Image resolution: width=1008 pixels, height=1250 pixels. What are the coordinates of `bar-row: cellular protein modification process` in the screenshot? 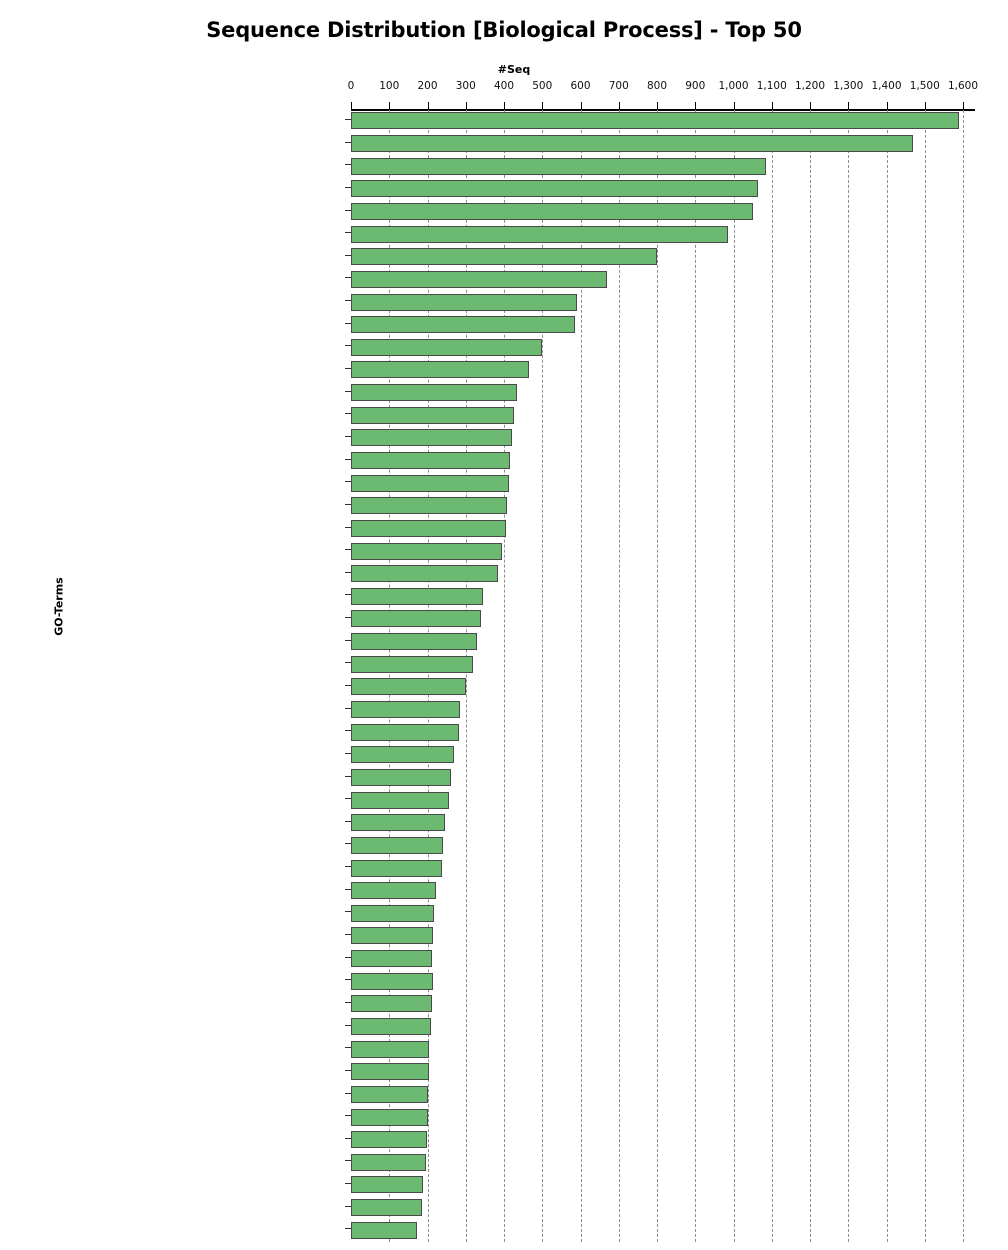 It's located at (654, 1185).